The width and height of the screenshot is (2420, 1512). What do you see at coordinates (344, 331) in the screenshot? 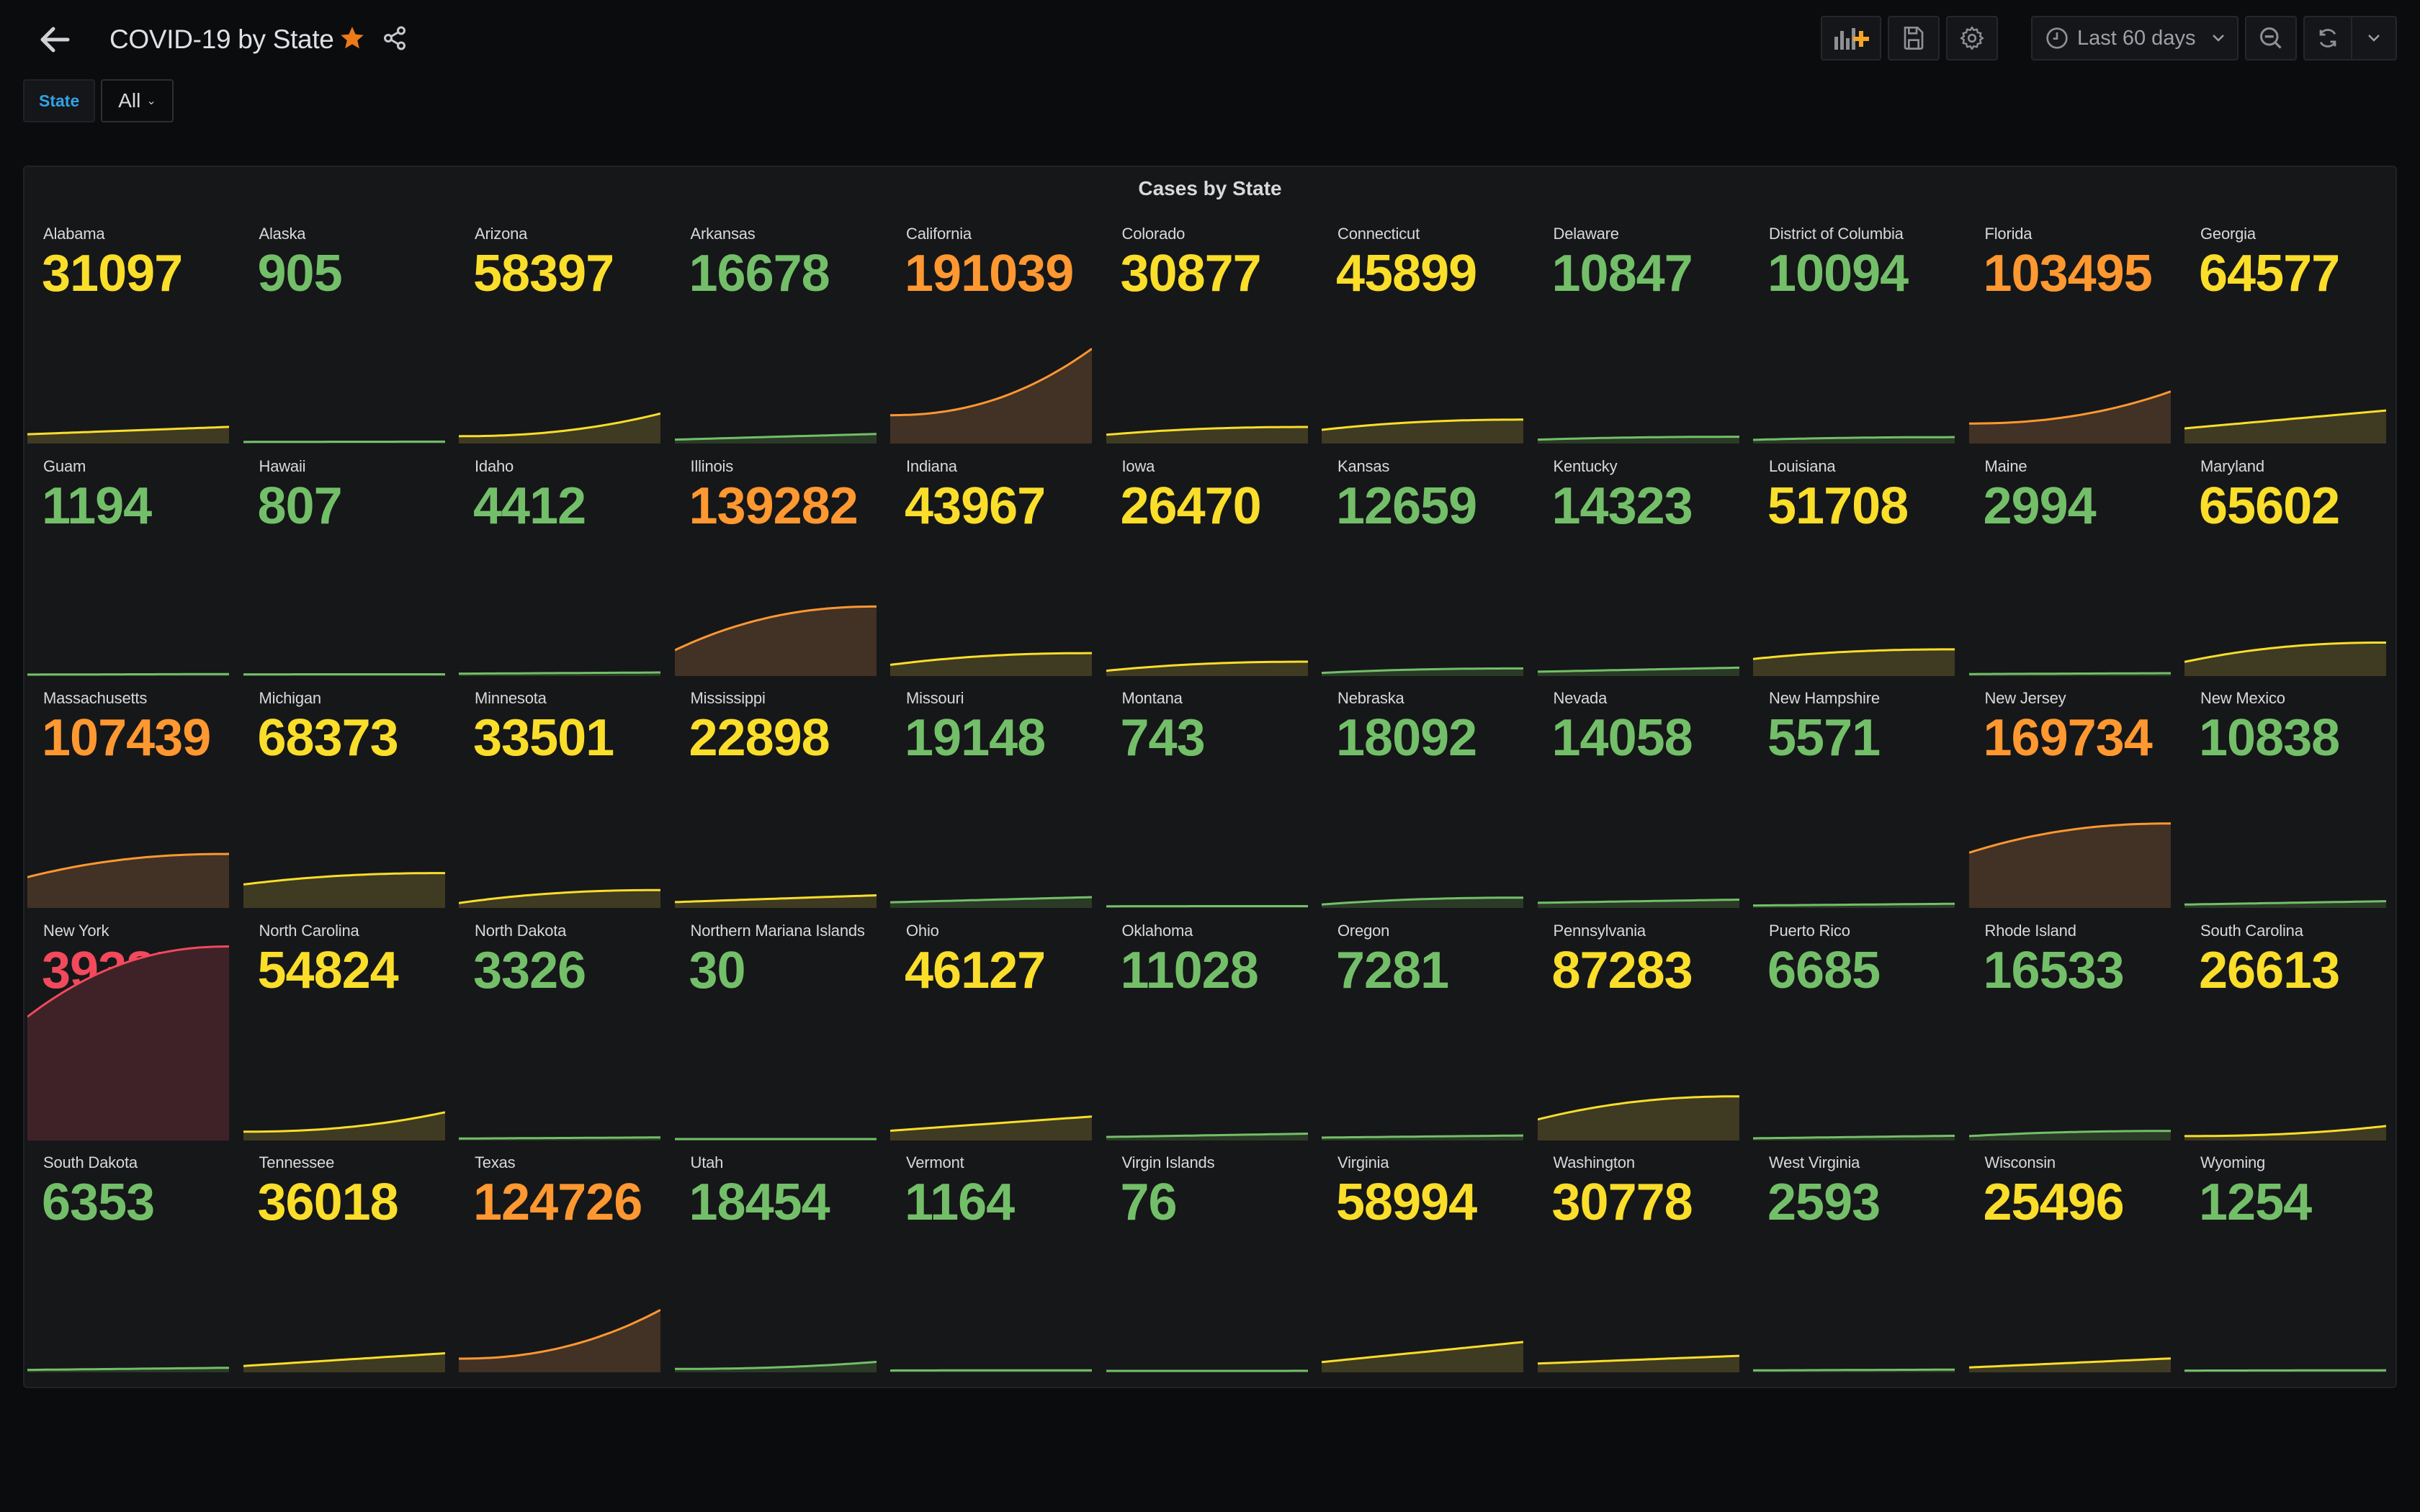
I see `stat-cell: Alaska 905` at bounding box center [344, 331].